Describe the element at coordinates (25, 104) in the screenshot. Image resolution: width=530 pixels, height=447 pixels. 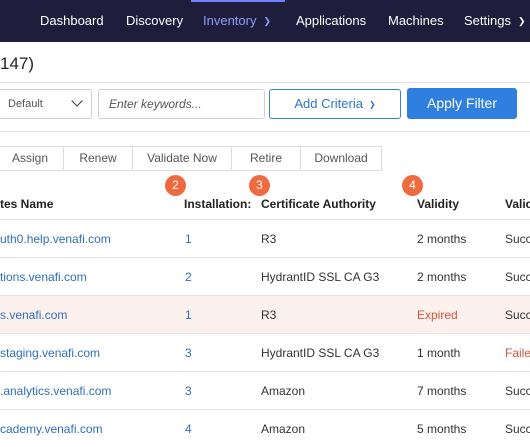
I see `saved-filter-value: Default` at that location.